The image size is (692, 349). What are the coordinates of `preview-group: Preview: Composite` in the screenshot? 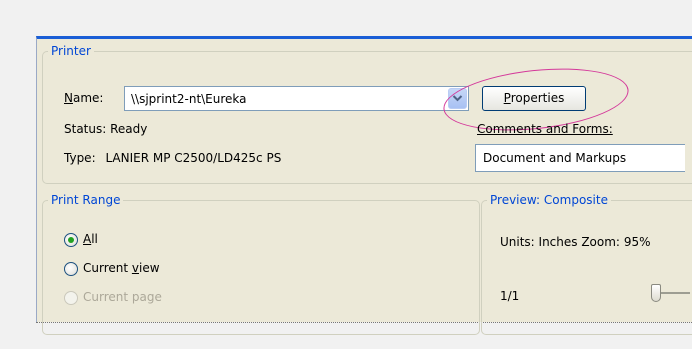 It's located at (586, 264).